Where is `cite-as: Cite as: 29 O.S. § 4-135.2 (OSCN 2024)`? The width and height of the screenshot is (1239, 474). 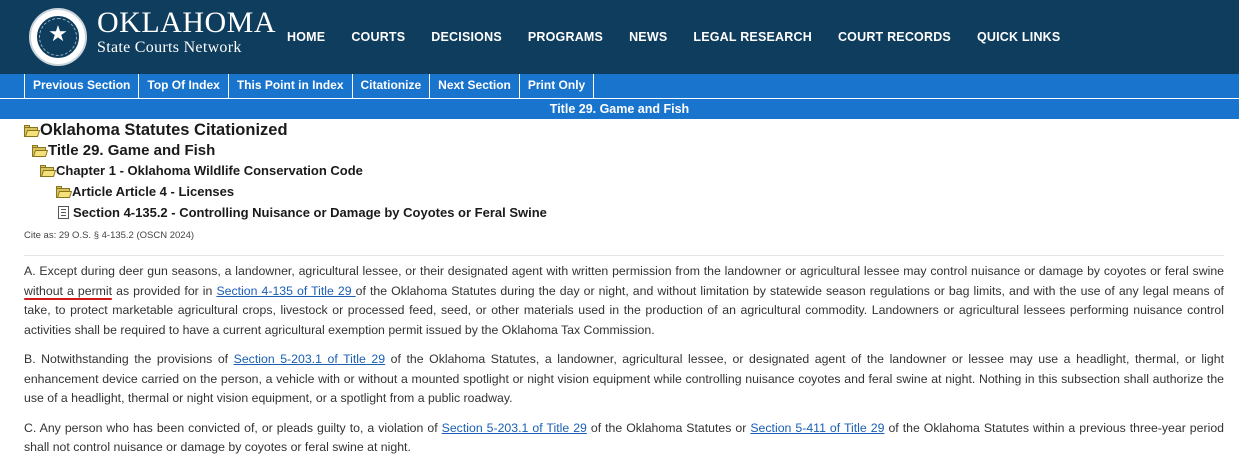
cite-as: Cite as: 29 O.S. § 4-135.2 (OSCN 2024) is located at coordinates (109, 235).